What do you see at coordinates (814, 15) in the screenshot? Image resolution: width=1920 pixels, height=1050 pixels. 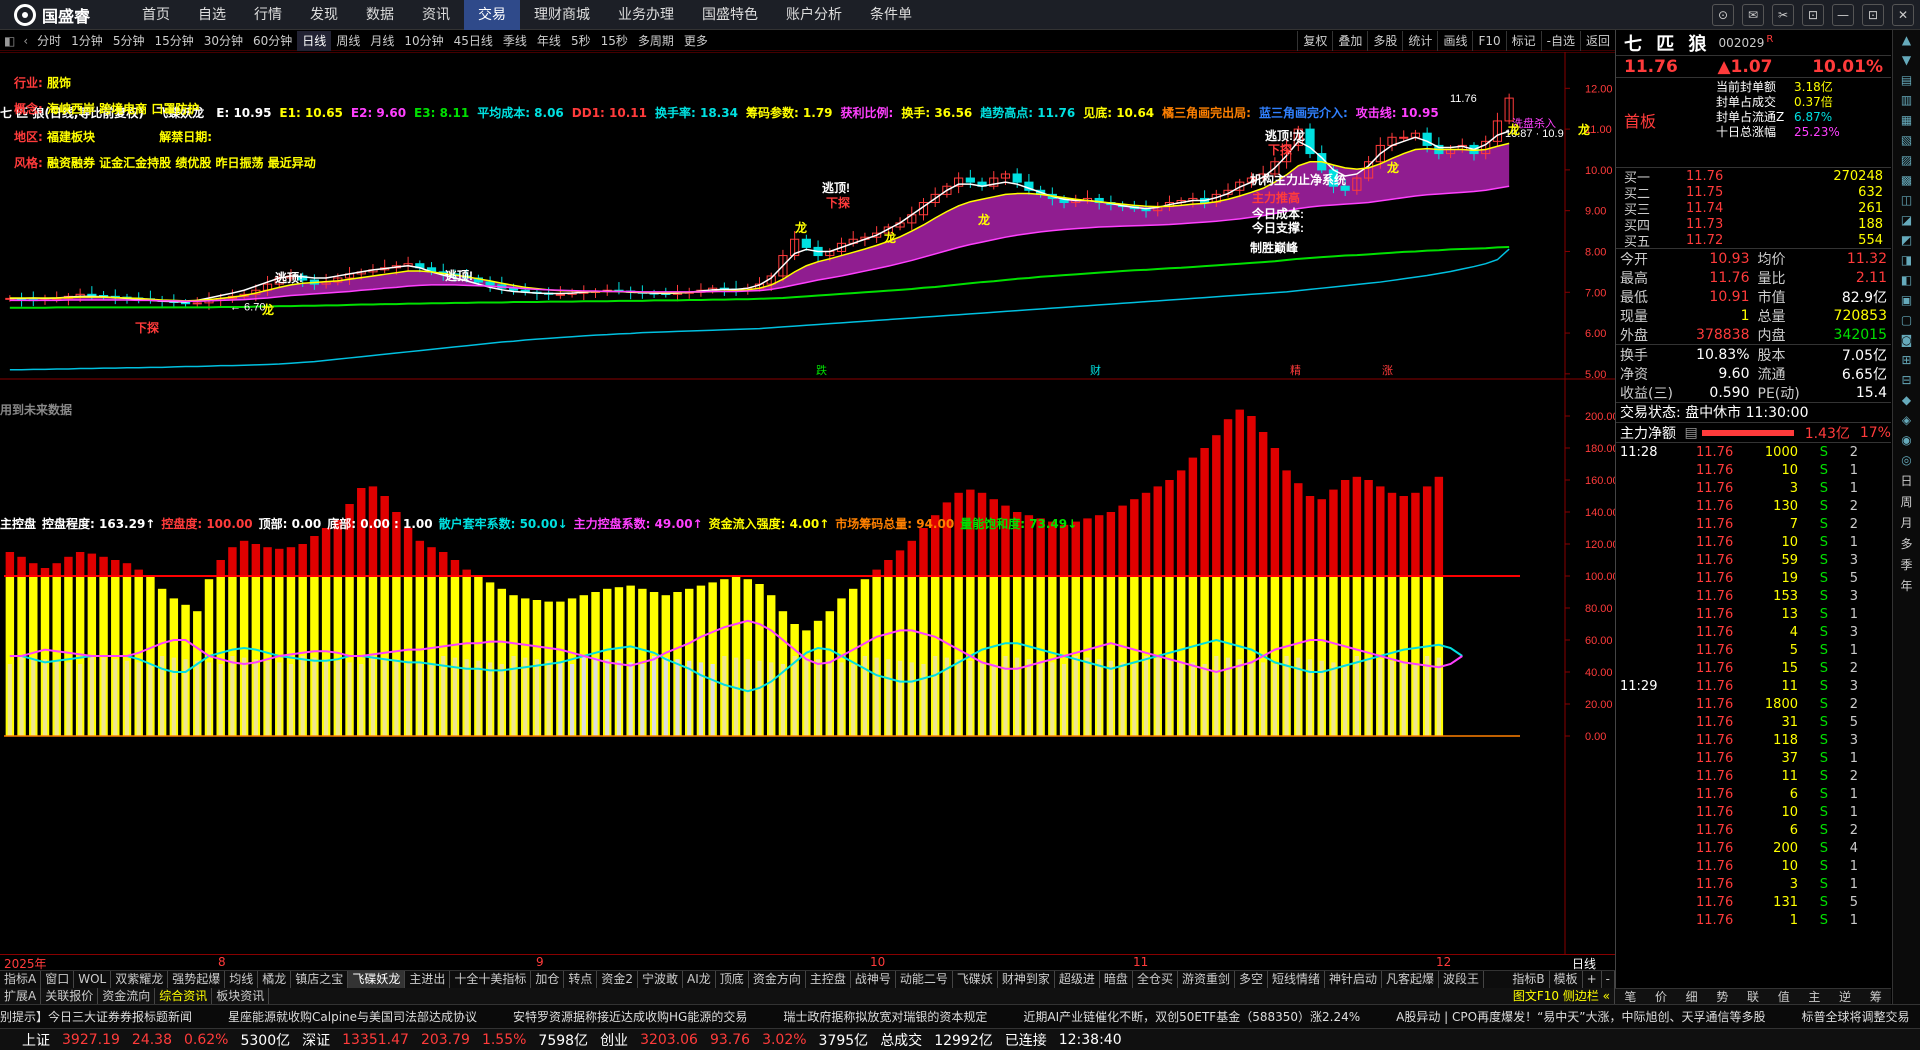 I see `nav-item-10: 账户分析` at bounding box center [814, 15].